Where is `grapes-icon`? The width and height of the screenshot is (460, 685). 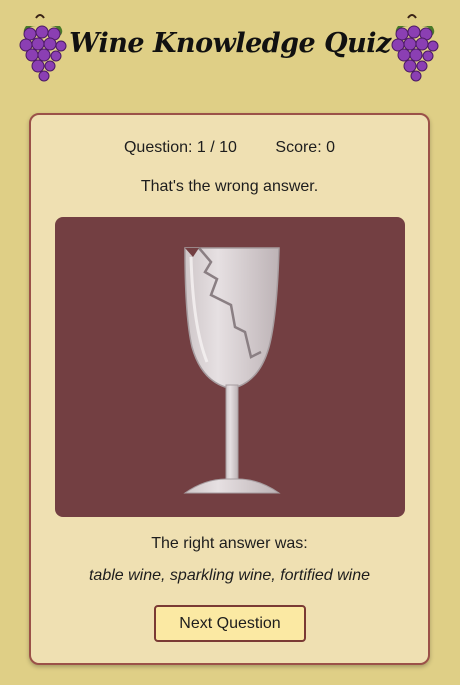 grapes-icon is located at coordinates (415, 48).